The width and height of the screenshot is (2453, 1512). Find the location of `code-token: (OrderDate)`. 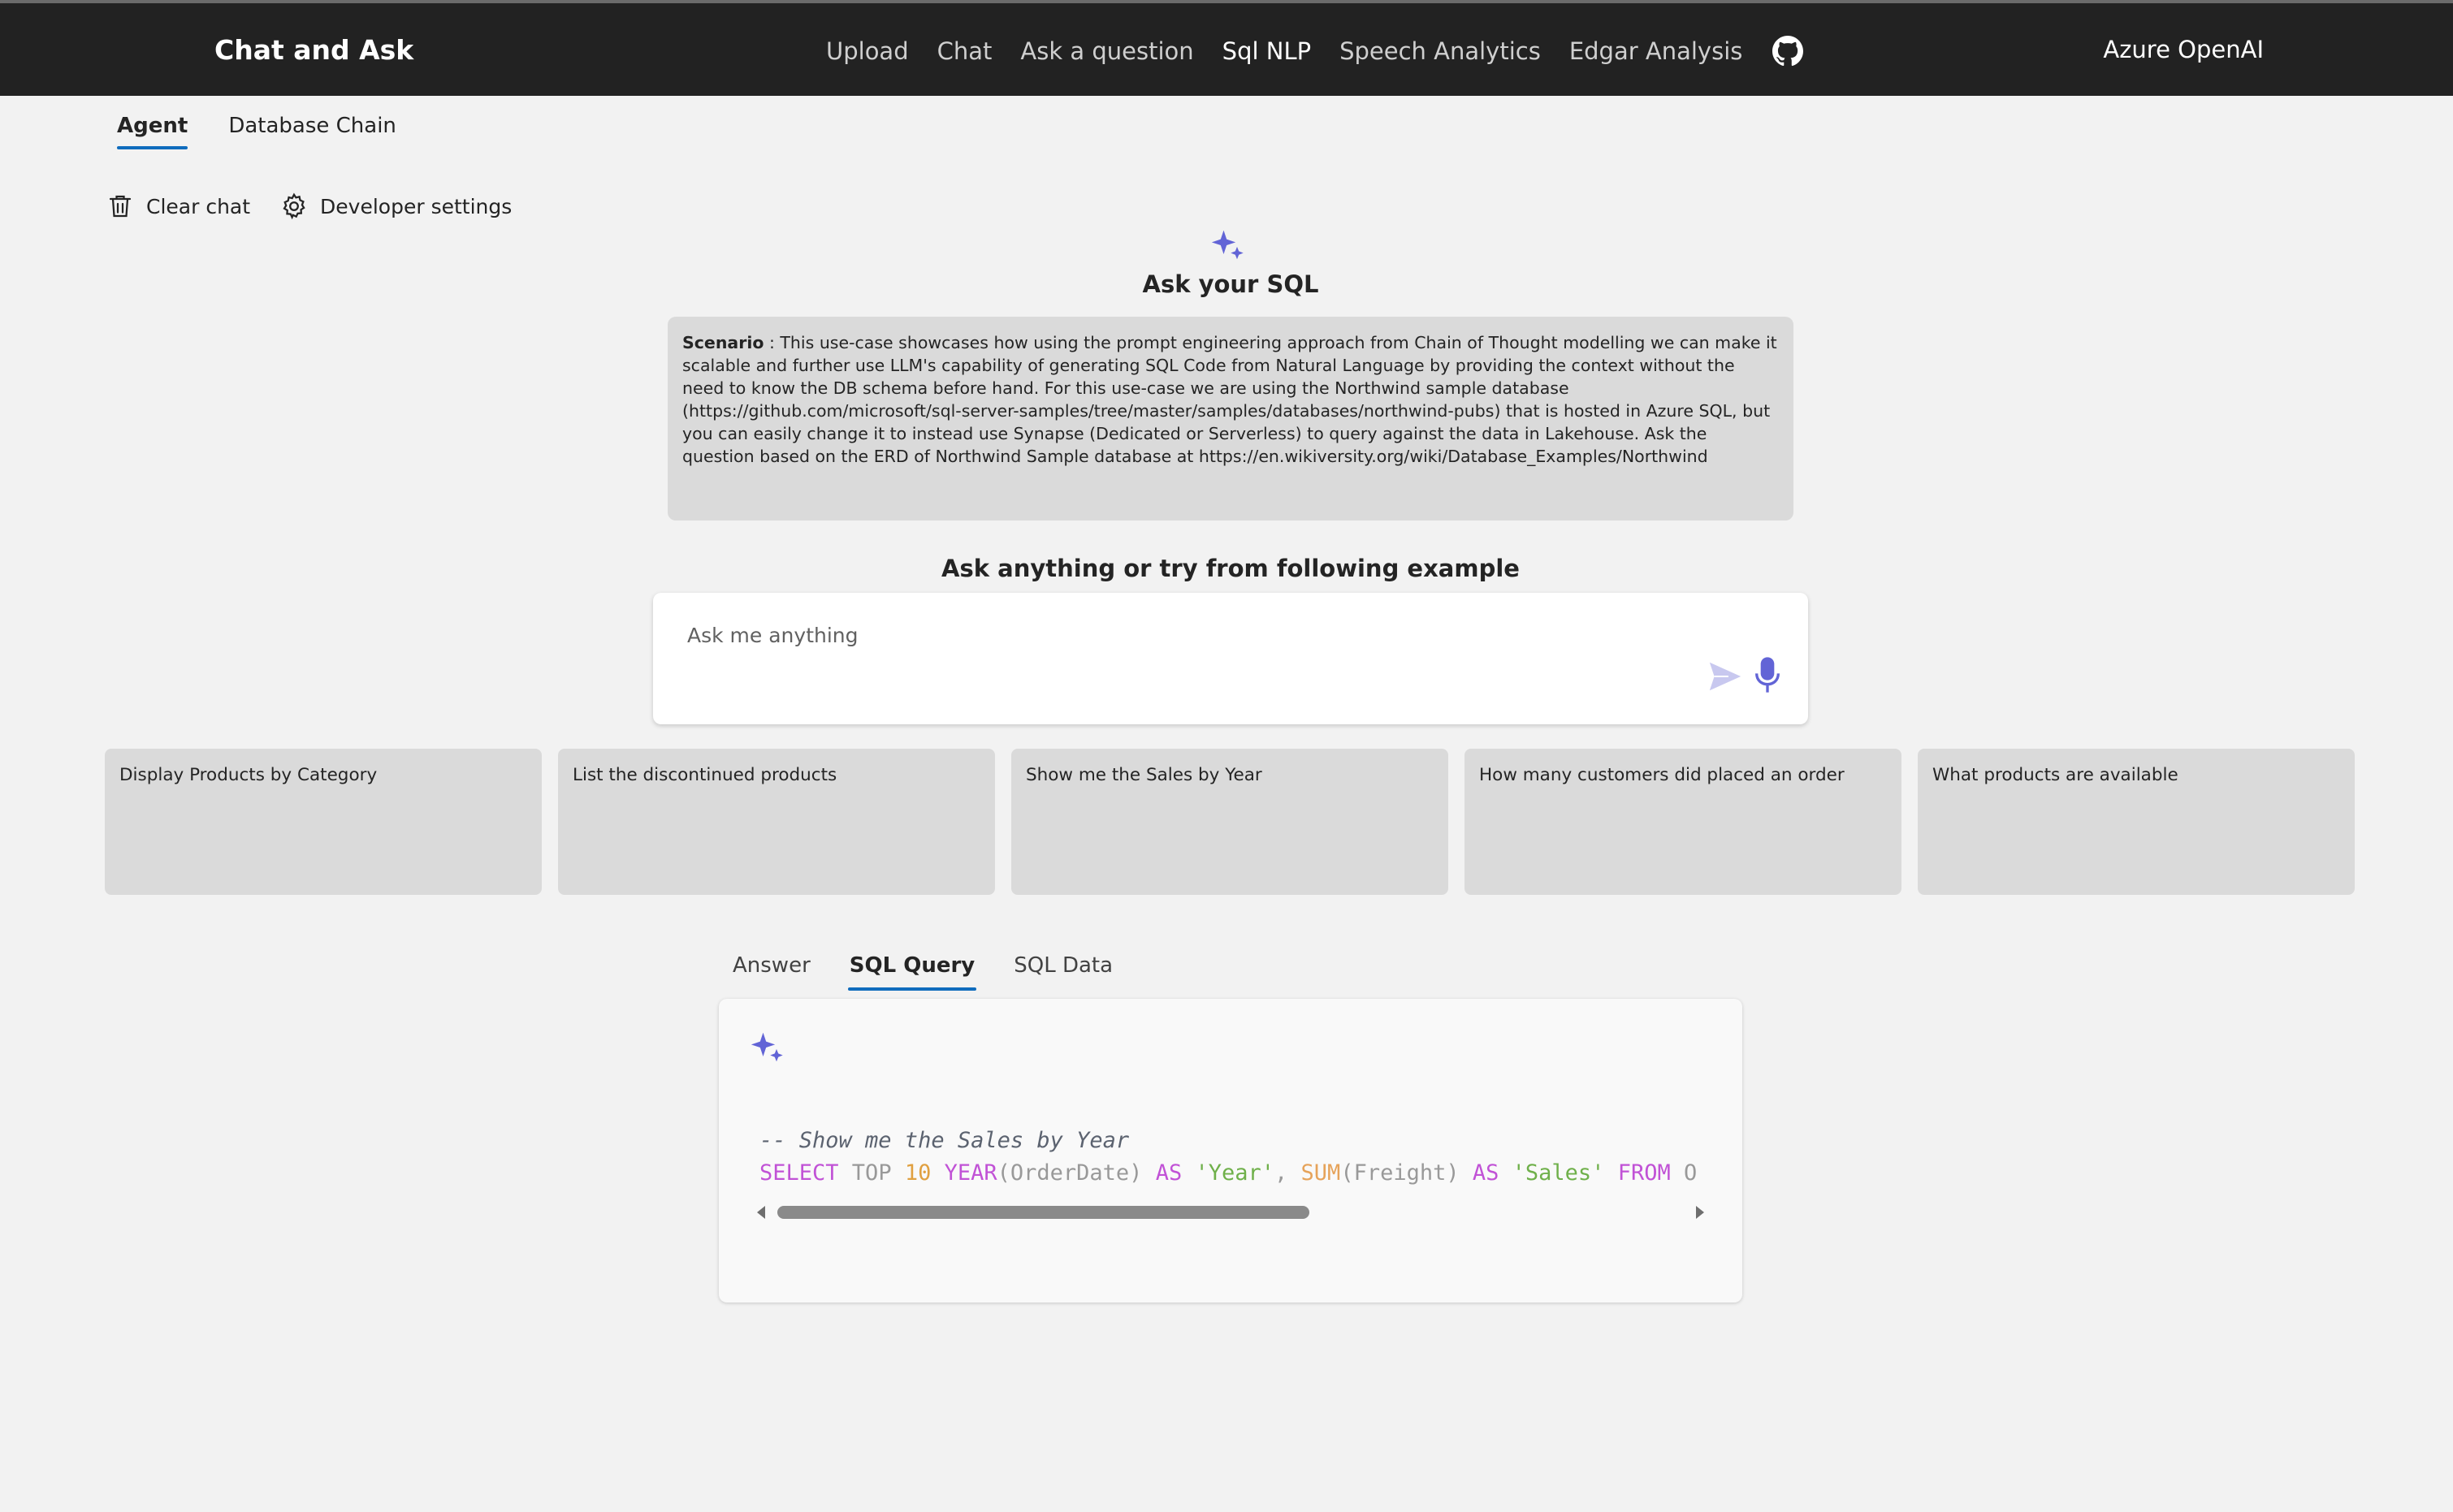

code-token: (OrderDate) is located at coordinates (1070, 1173).